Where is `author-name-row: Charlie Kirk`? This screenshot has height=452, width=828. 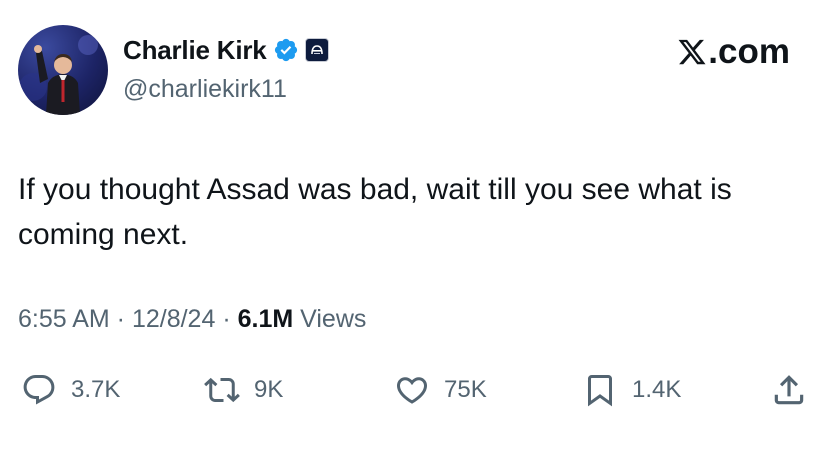
author-name-row: Charlie Kirk is located at coordinates (226, 50).